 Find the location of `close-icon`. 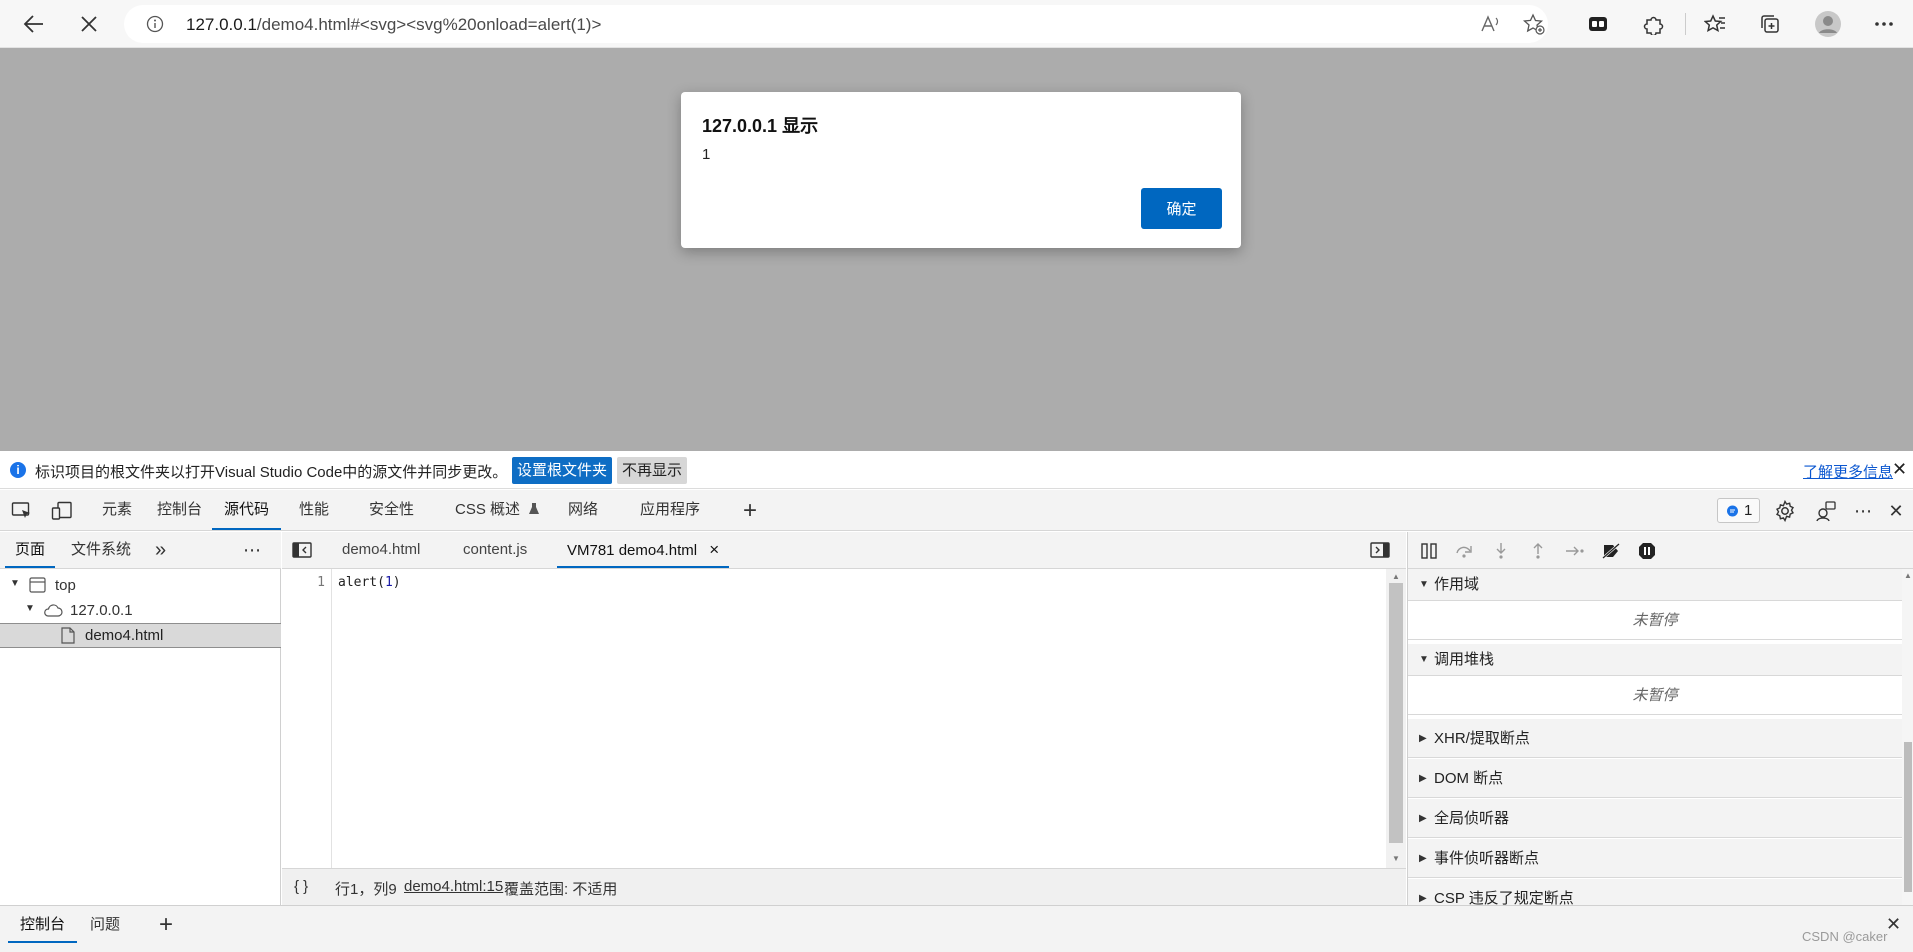

close-icon is located at coordinates (89, 24).